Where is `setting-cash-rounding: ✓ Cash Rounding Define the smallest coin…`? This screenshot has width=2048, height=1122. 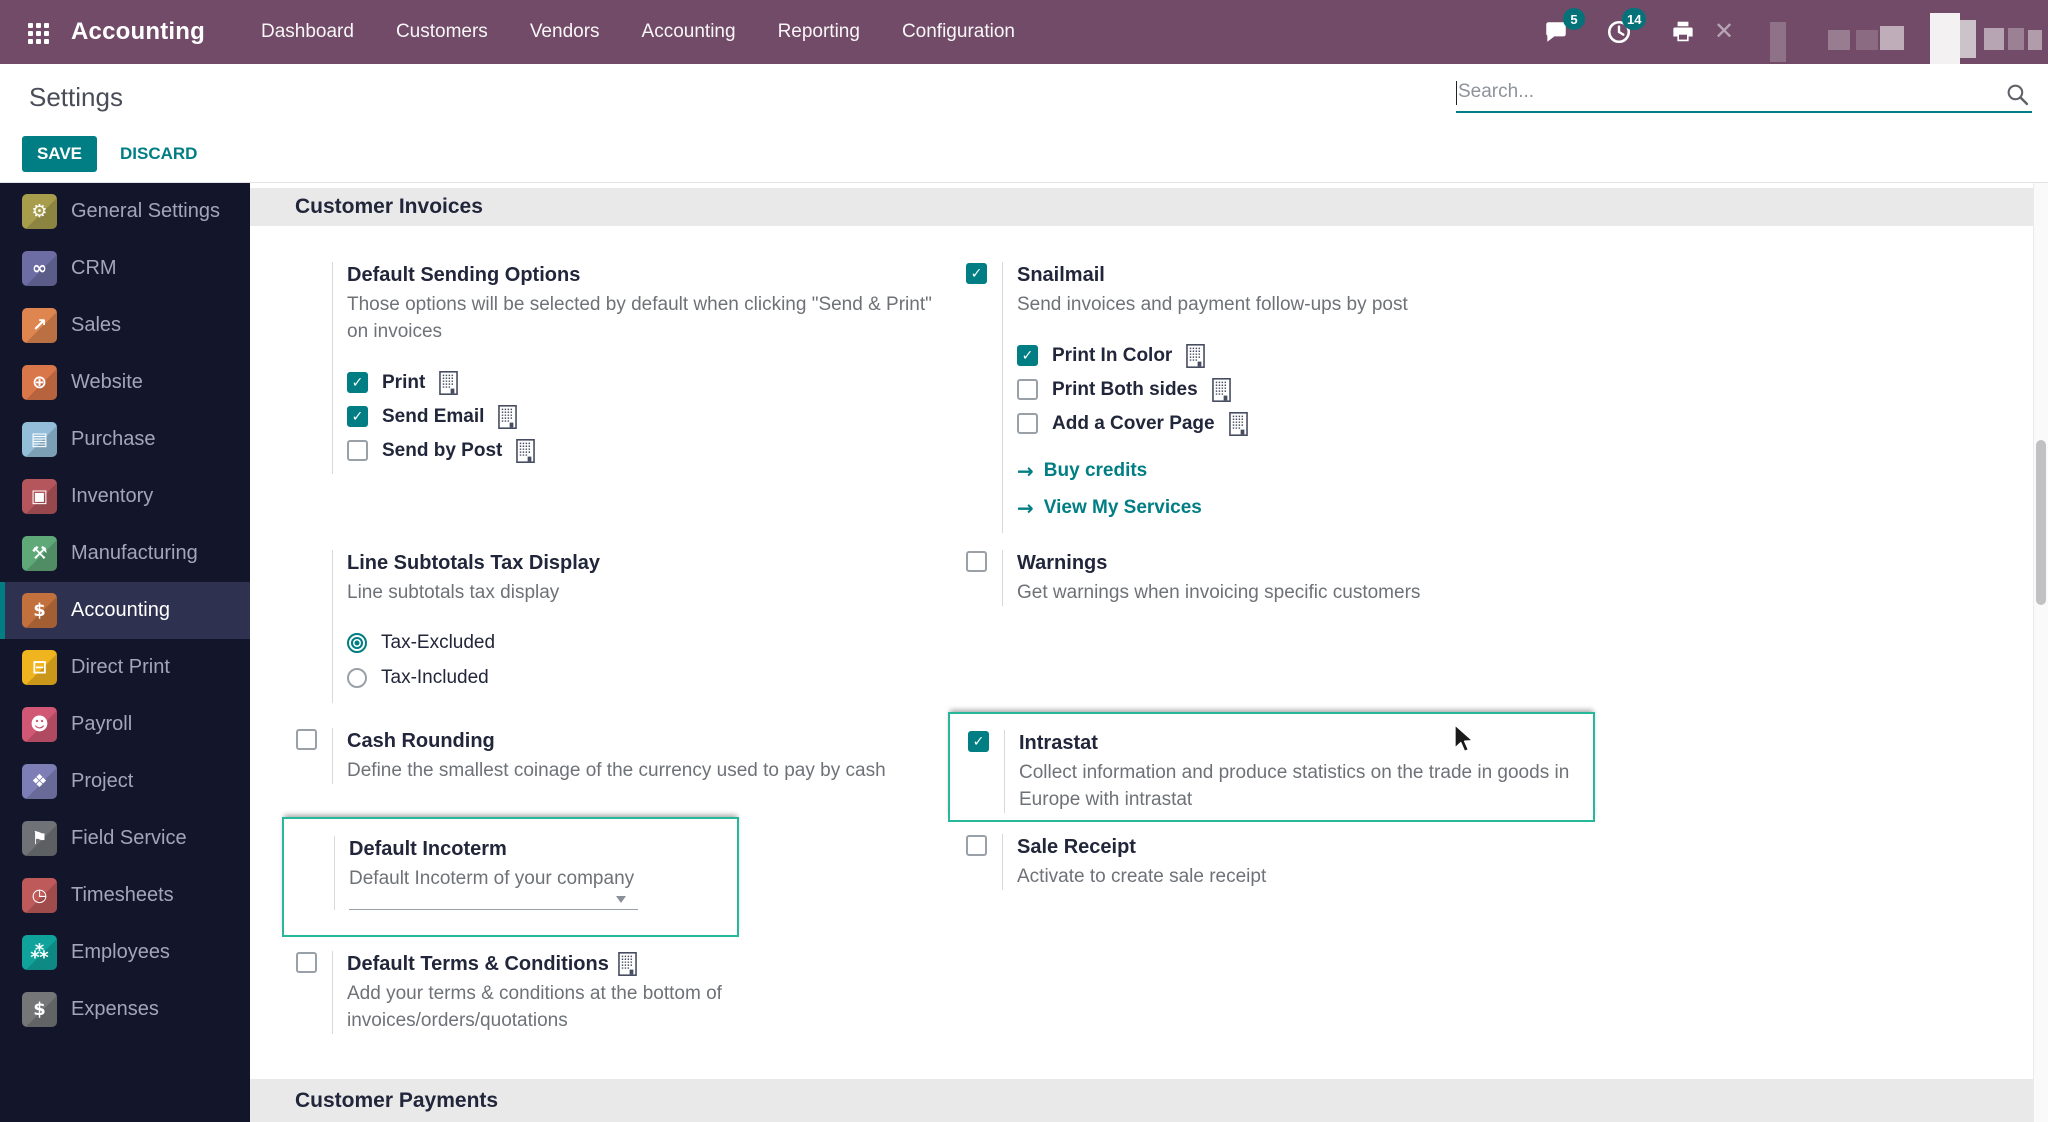
setting-cash-rounding: ✓ Cash Rounding Define the smallest coin… is located at coordinates (618, 756).